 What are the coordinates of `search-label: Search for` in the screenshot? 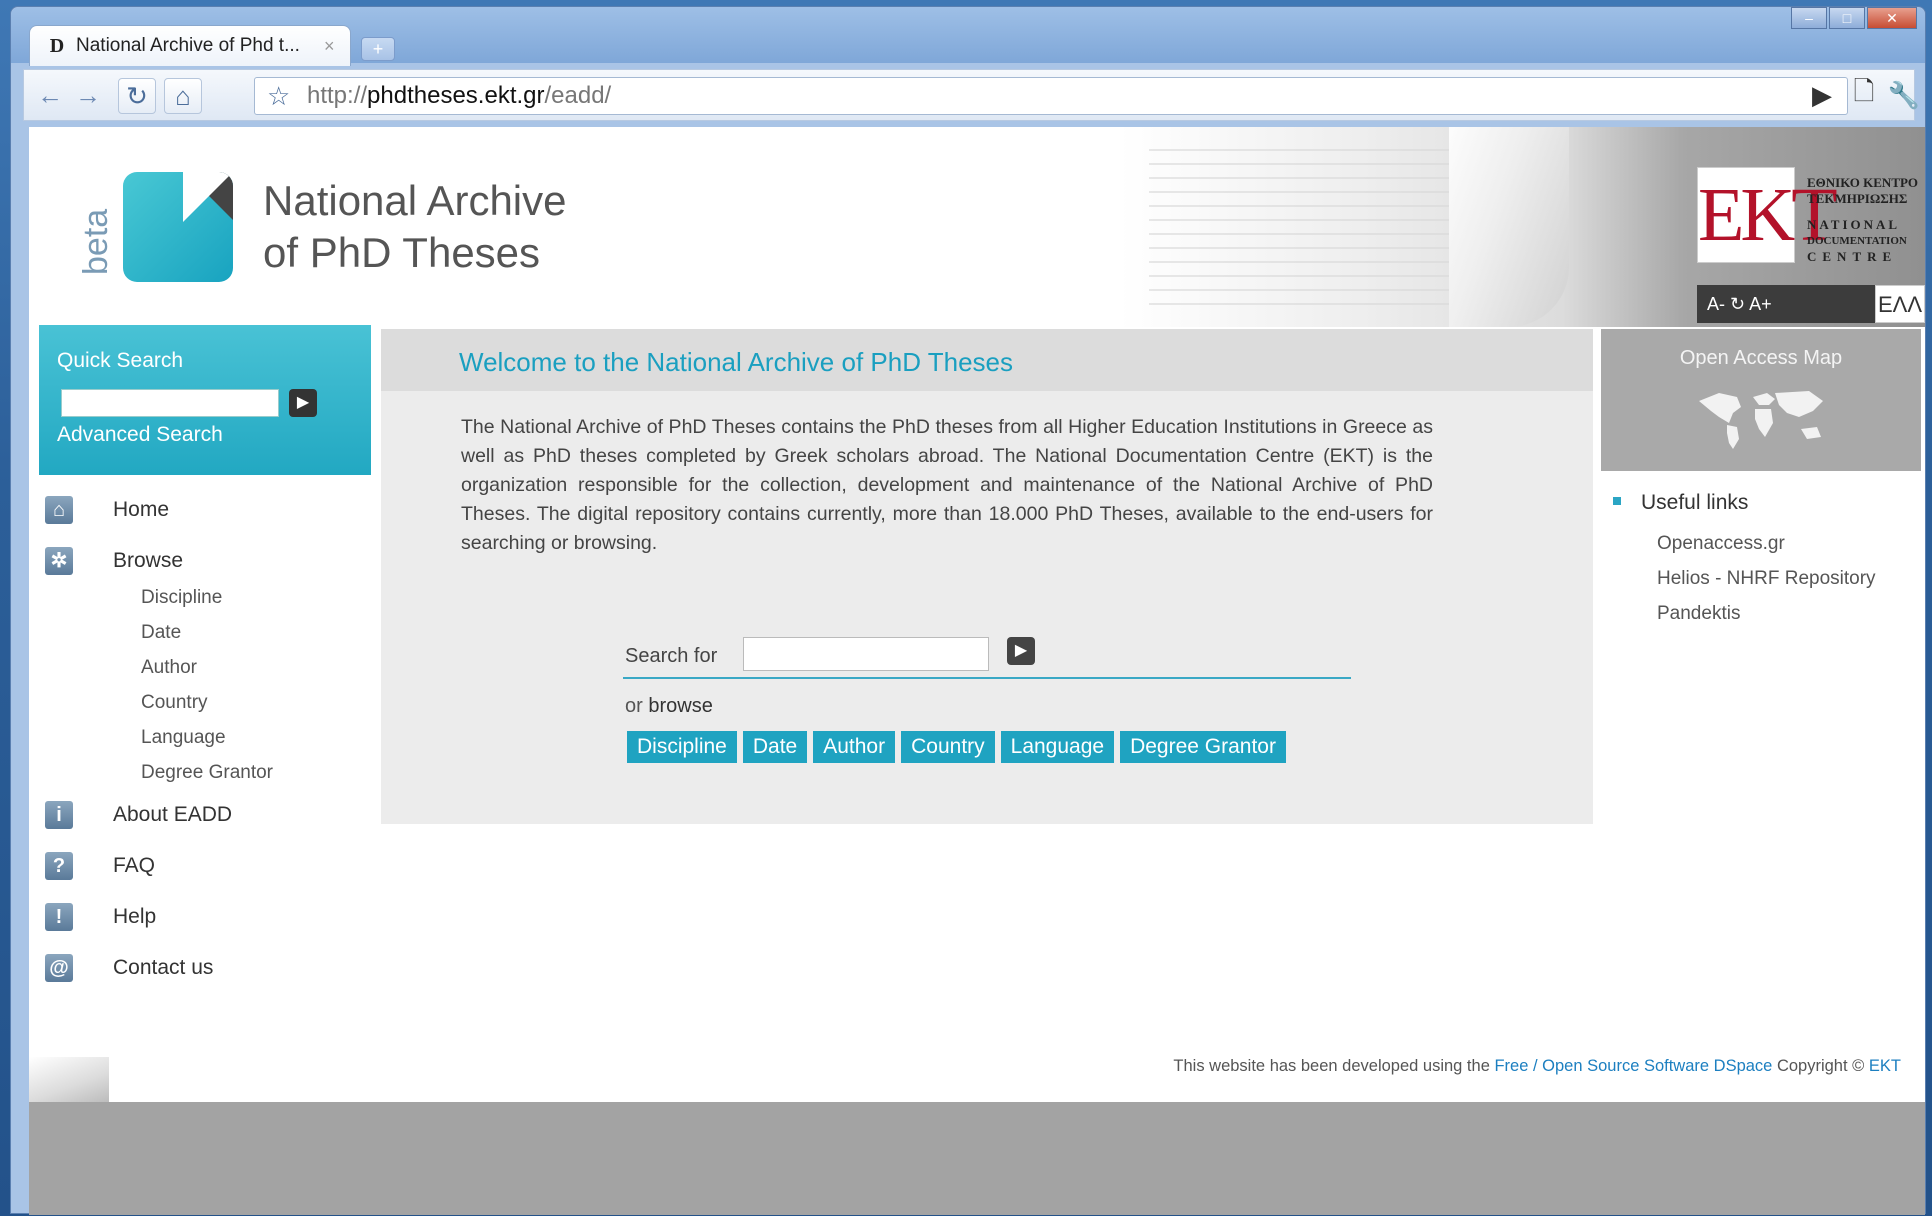 It's located at (671, 656).